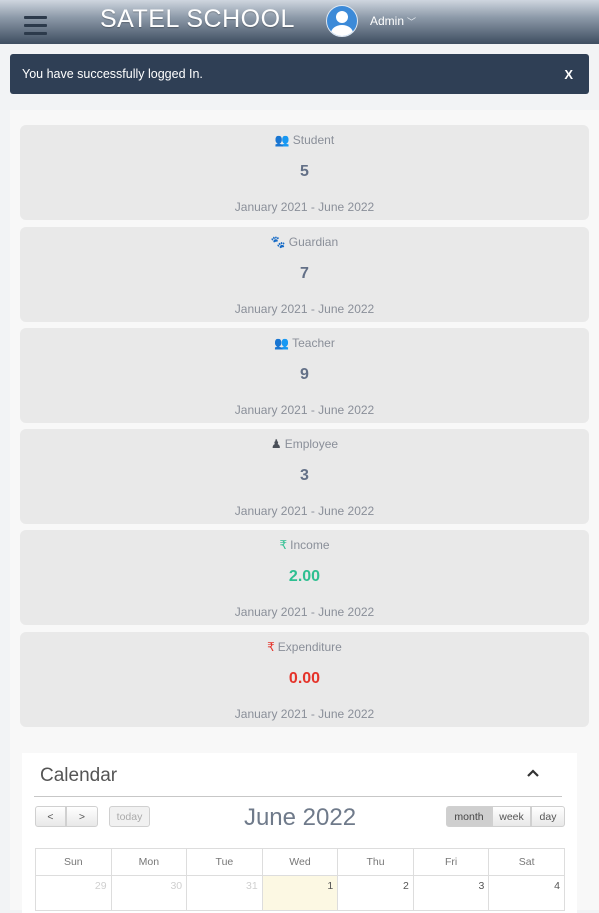 The width and height of the screenshot is (599, 913). What do you see at coordinates (299, 74) in the screenshot?
I see `success-alert: You have successfully logged In. X` at bounding box center [299, 74].